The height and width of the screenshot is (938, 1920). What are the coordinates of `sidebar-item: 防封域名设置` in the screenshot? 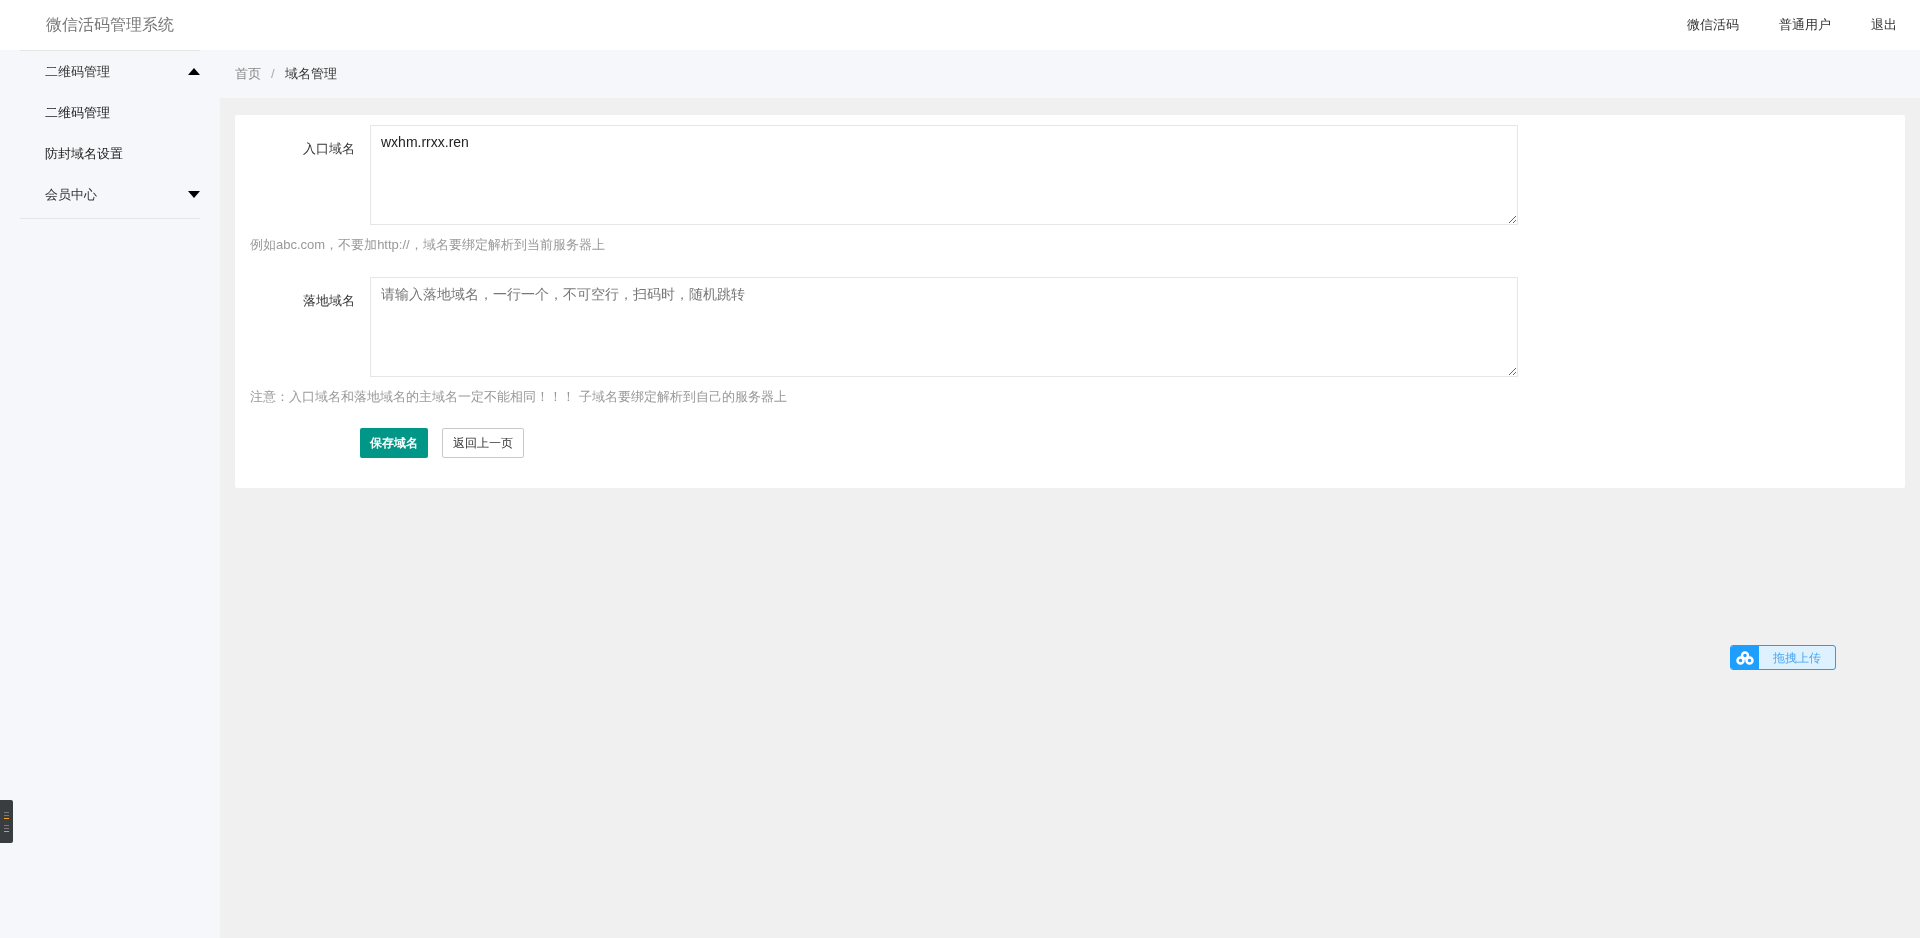 It's located at (110, 153).